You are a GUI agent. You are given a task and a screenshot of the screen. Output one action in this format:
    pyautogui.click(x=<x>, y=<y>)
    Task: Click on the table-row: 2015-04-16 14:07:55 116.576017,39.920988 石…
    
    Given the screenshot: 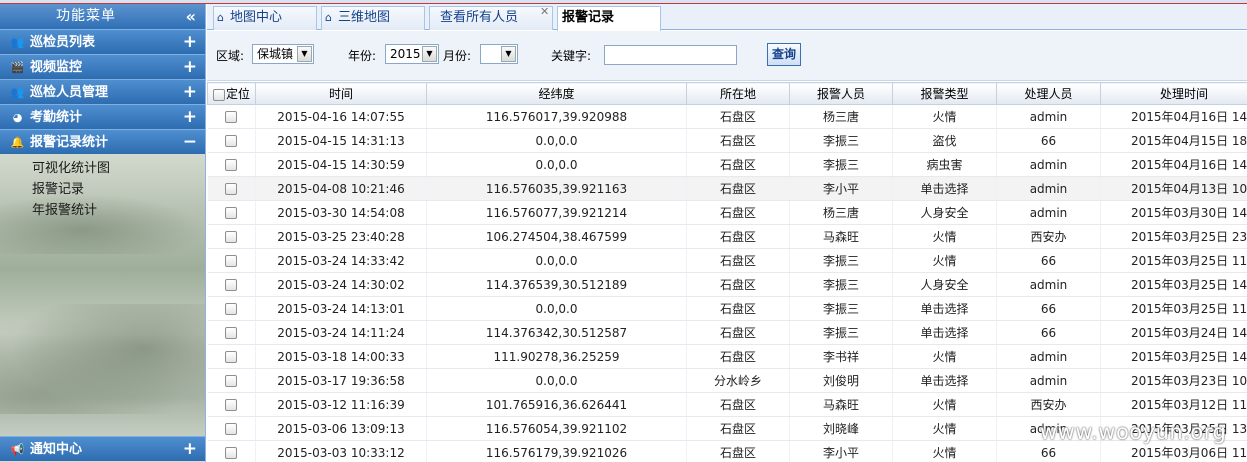 What is the action you would take?
    pyautogui.click(x=727, y=116)
    